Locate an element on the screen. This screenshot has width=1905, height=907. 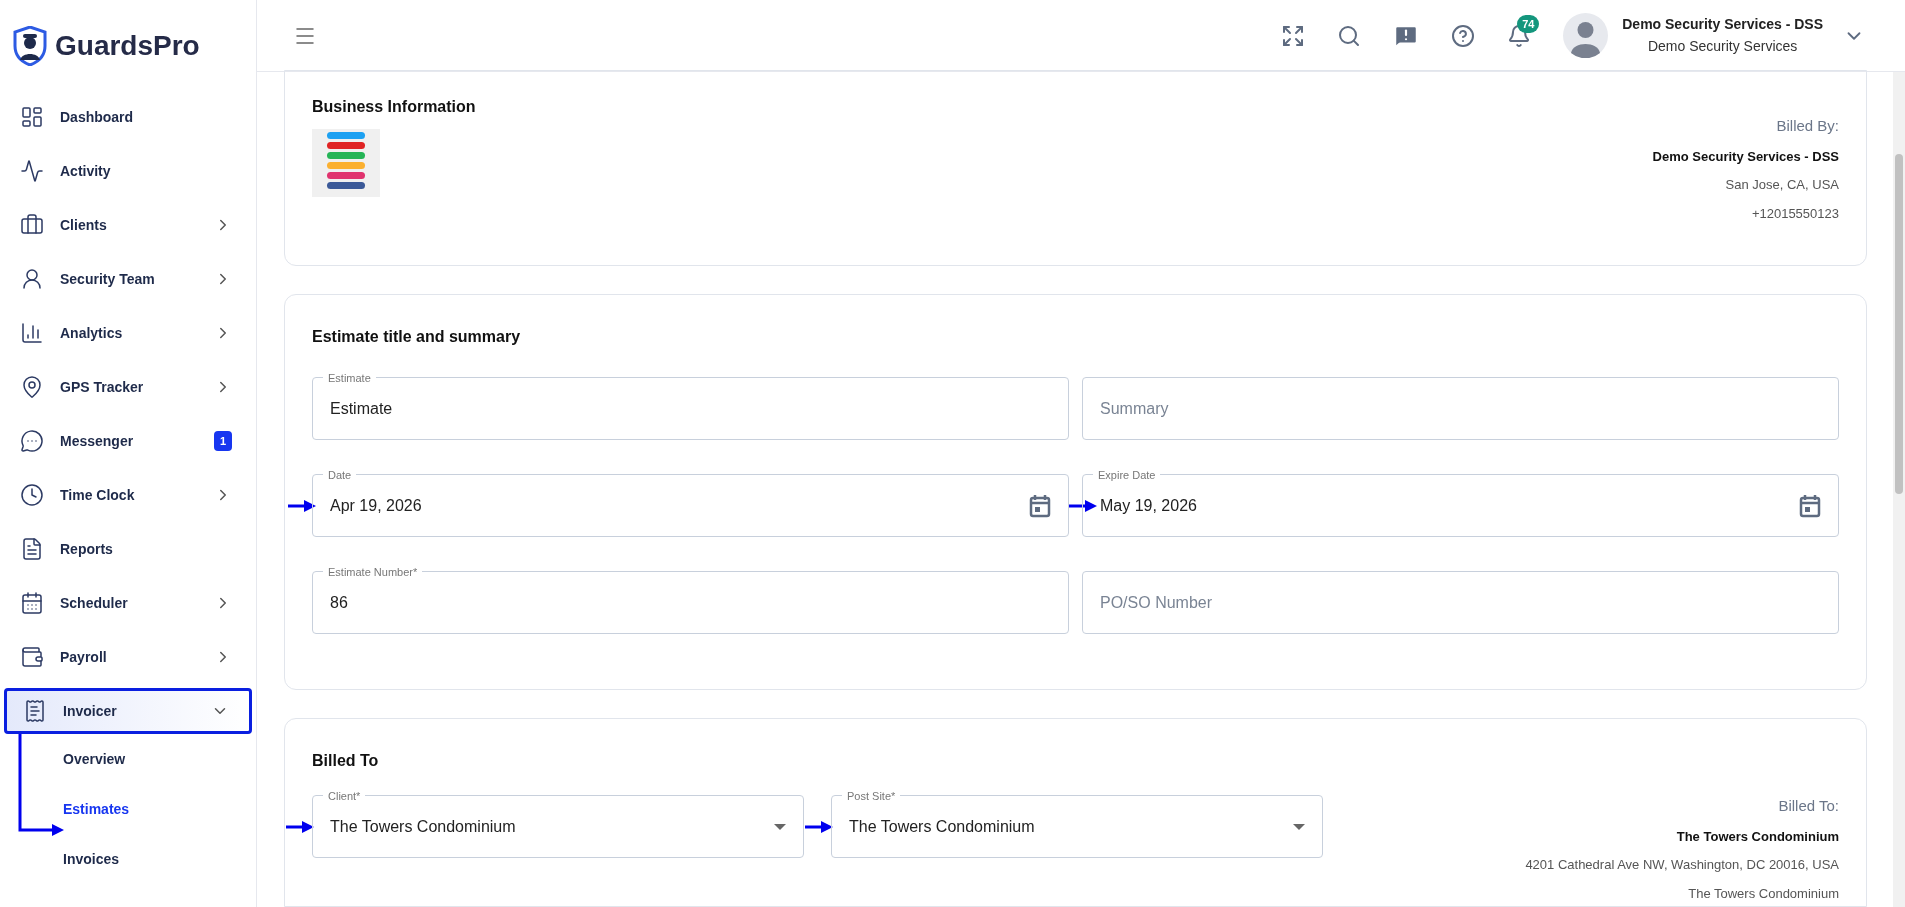
field-placeholder: Summary is located at coordinates (1135, 408).